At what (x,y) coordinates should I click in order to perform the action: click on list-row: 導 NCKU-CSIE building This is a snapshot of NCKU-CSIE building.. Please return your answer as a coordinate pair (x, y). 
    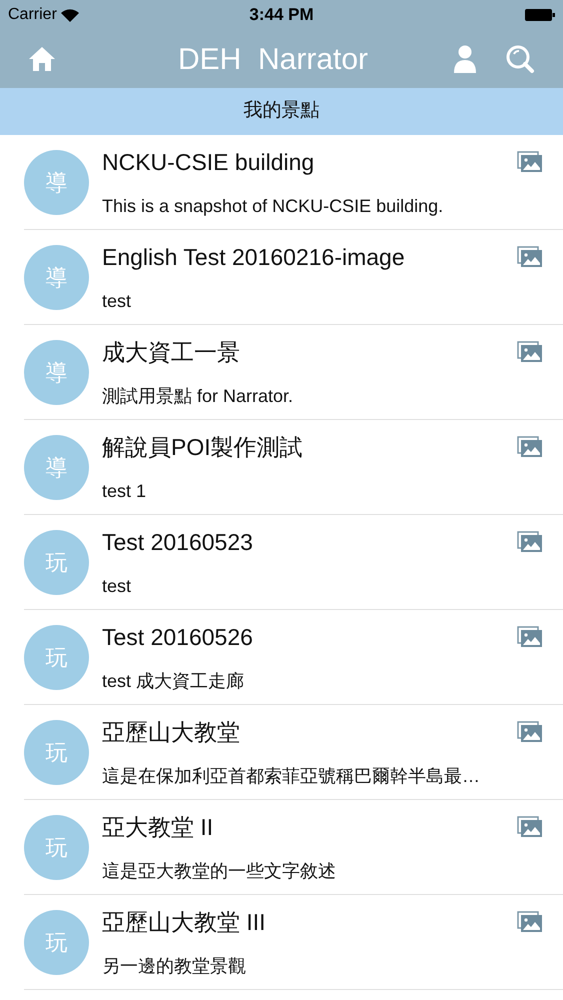
    Looking at the image, I should click on (281, 182).